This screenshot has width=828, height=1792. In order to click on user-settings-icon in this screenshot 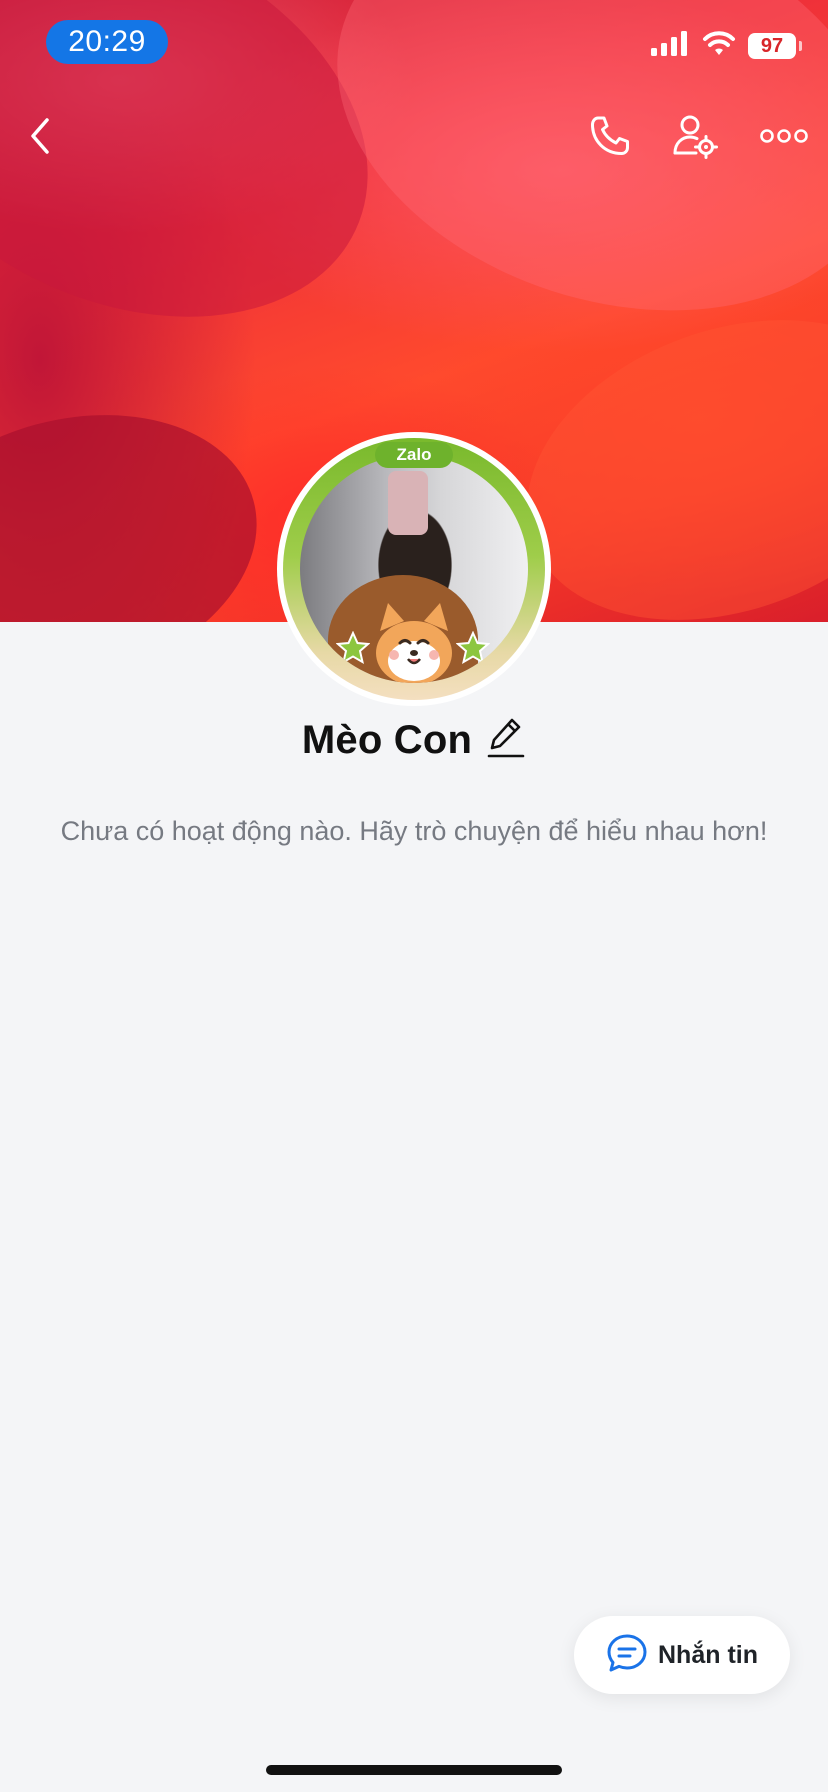, I will do `click(695, 138)`.